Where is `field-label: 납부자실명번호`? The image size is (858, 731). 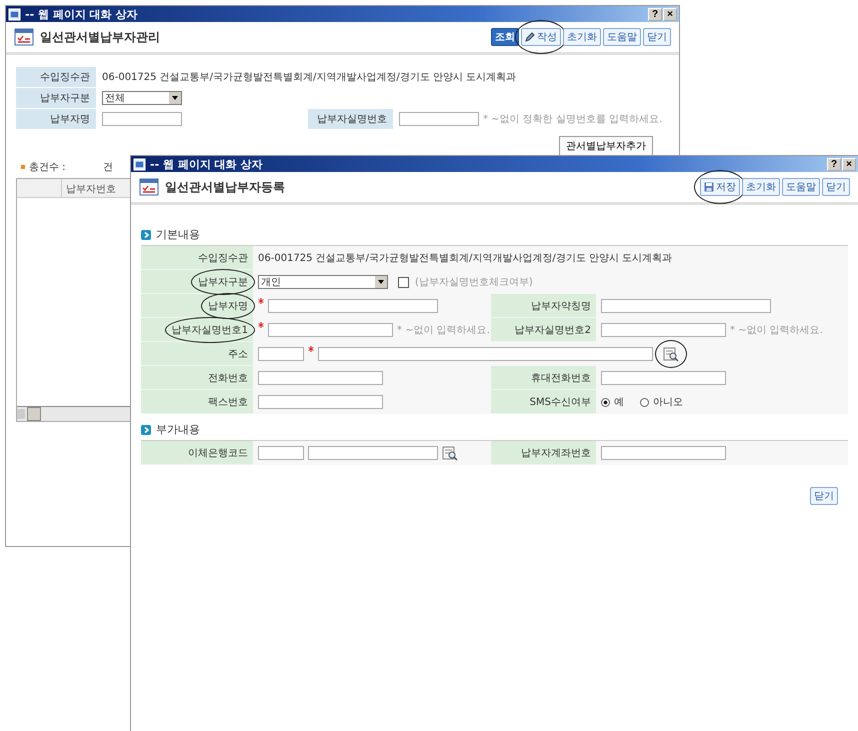
field-label: 납부자실명번호 is located at coordinates (350, 119).